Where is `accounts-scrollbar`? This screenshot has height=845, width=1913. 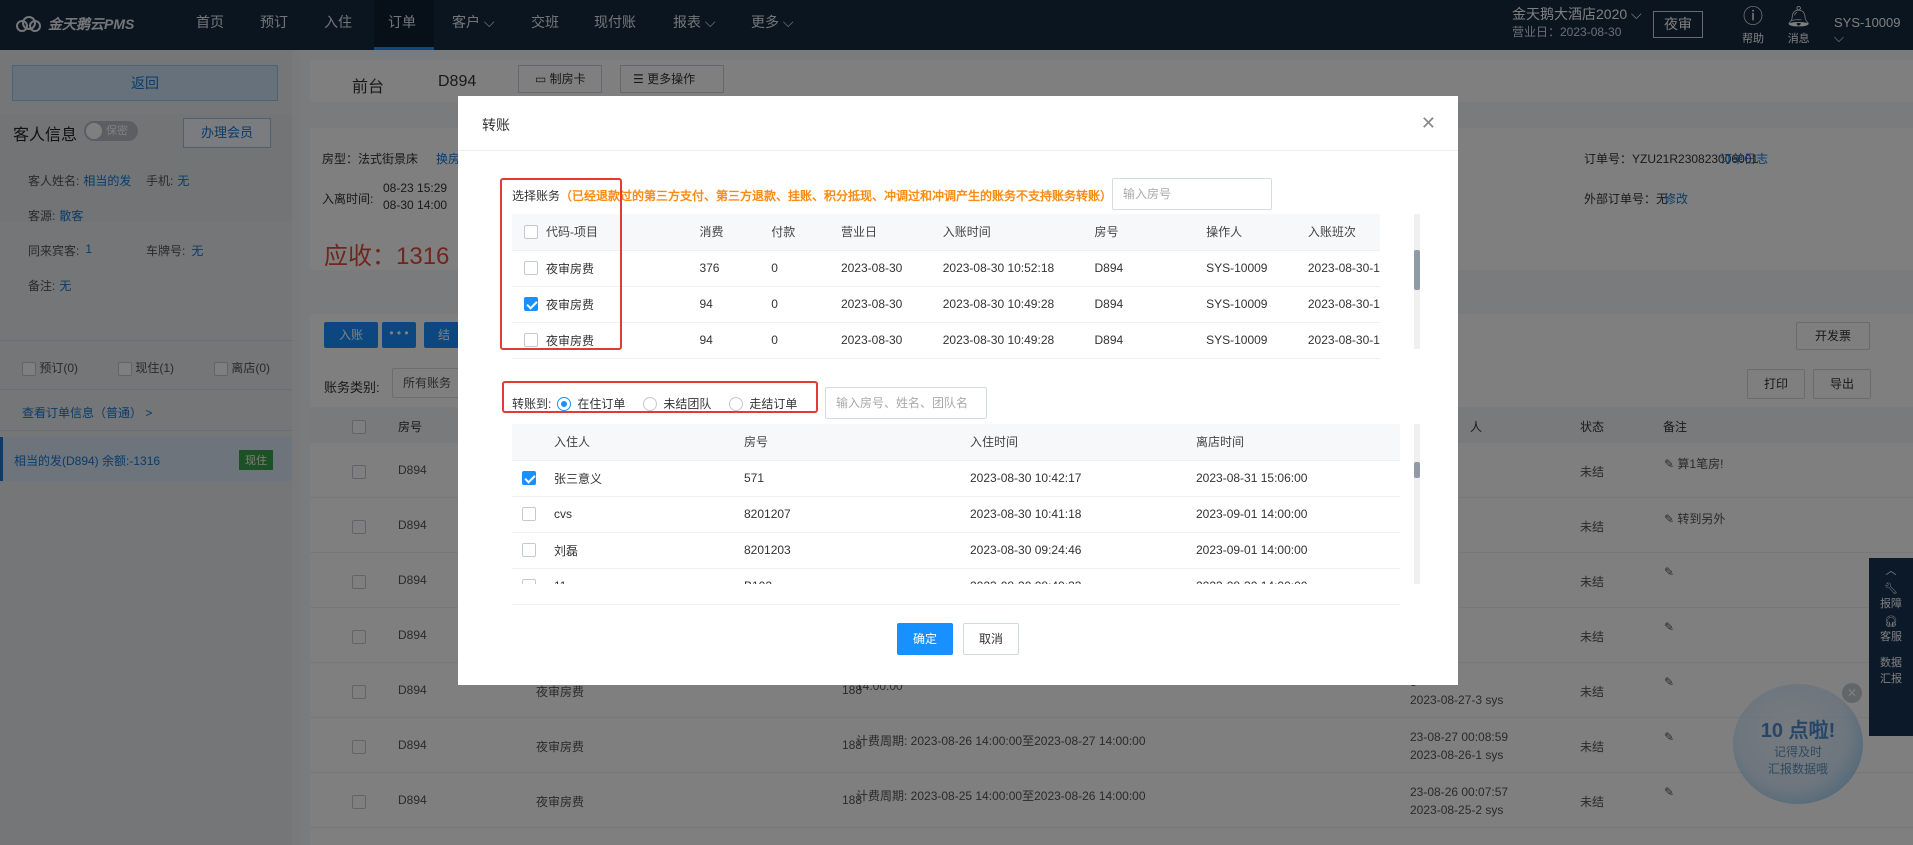
accounts-scrollbar is located at coordinates (1417, 281).